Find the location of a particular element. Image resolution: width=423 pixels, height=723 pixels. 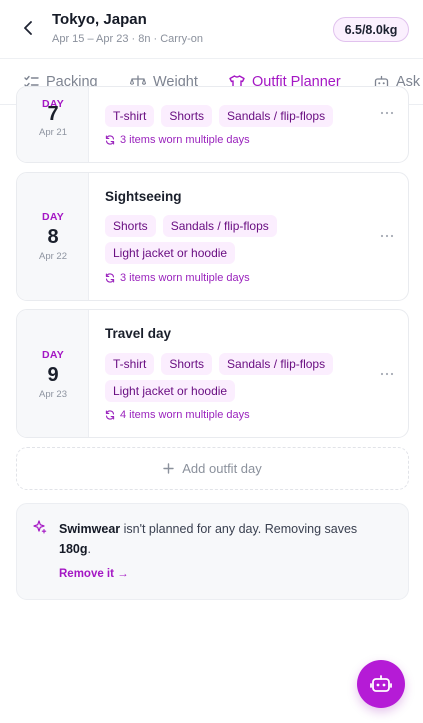

trip-subtitle: Apr 15 – Apr 23 · 8n · Carry-on is located at coordinates (128, 39).